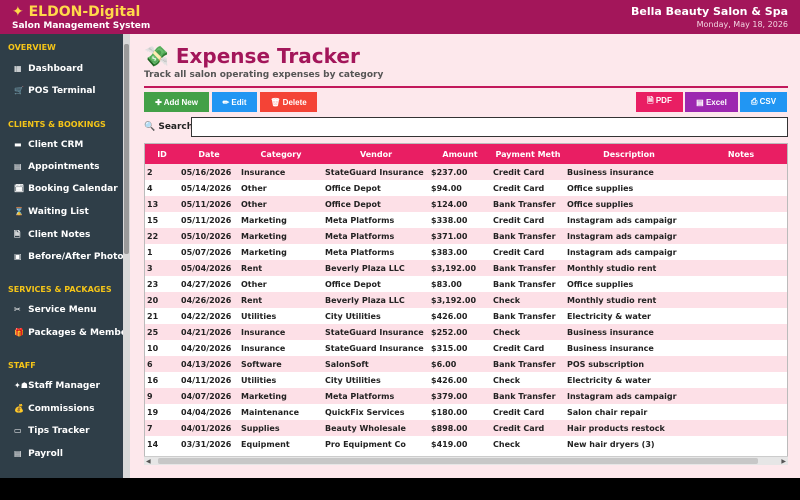  Describe the element at coordinates (45, 454) in the screenshot. I see `sidebar-item-label: Payroll` at that location.